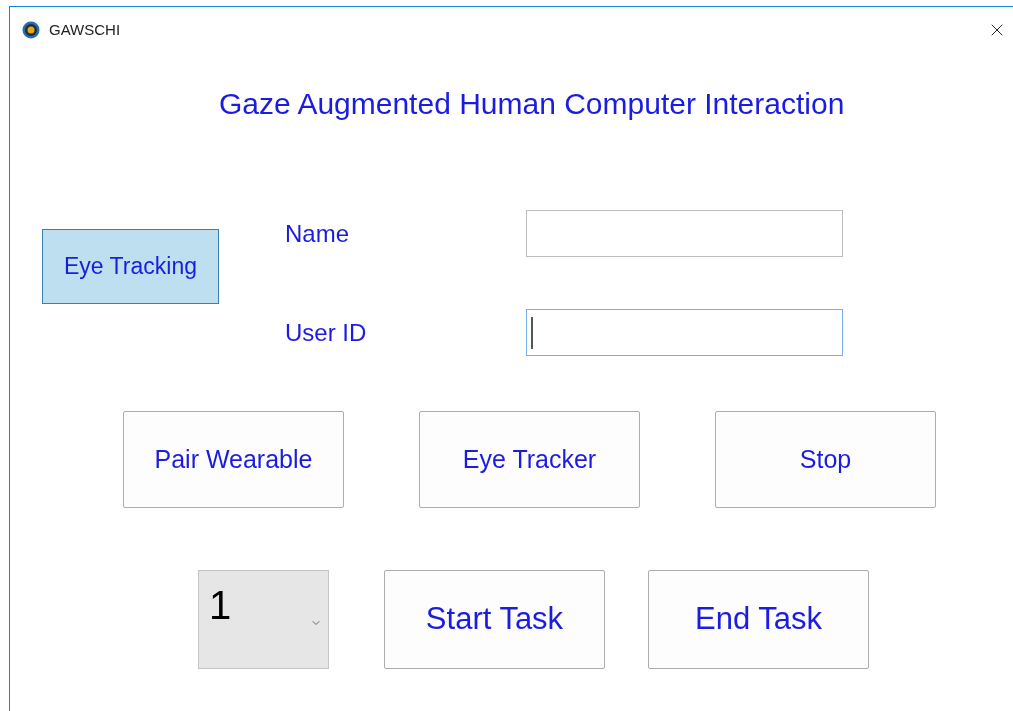 Image resolution: width=1013 pixels, height=711 pixels. Describe the element at coordinates (532, 104) in the screenshot. I see `heading: Gaze Augmented Human Computer Interaction` at that location.